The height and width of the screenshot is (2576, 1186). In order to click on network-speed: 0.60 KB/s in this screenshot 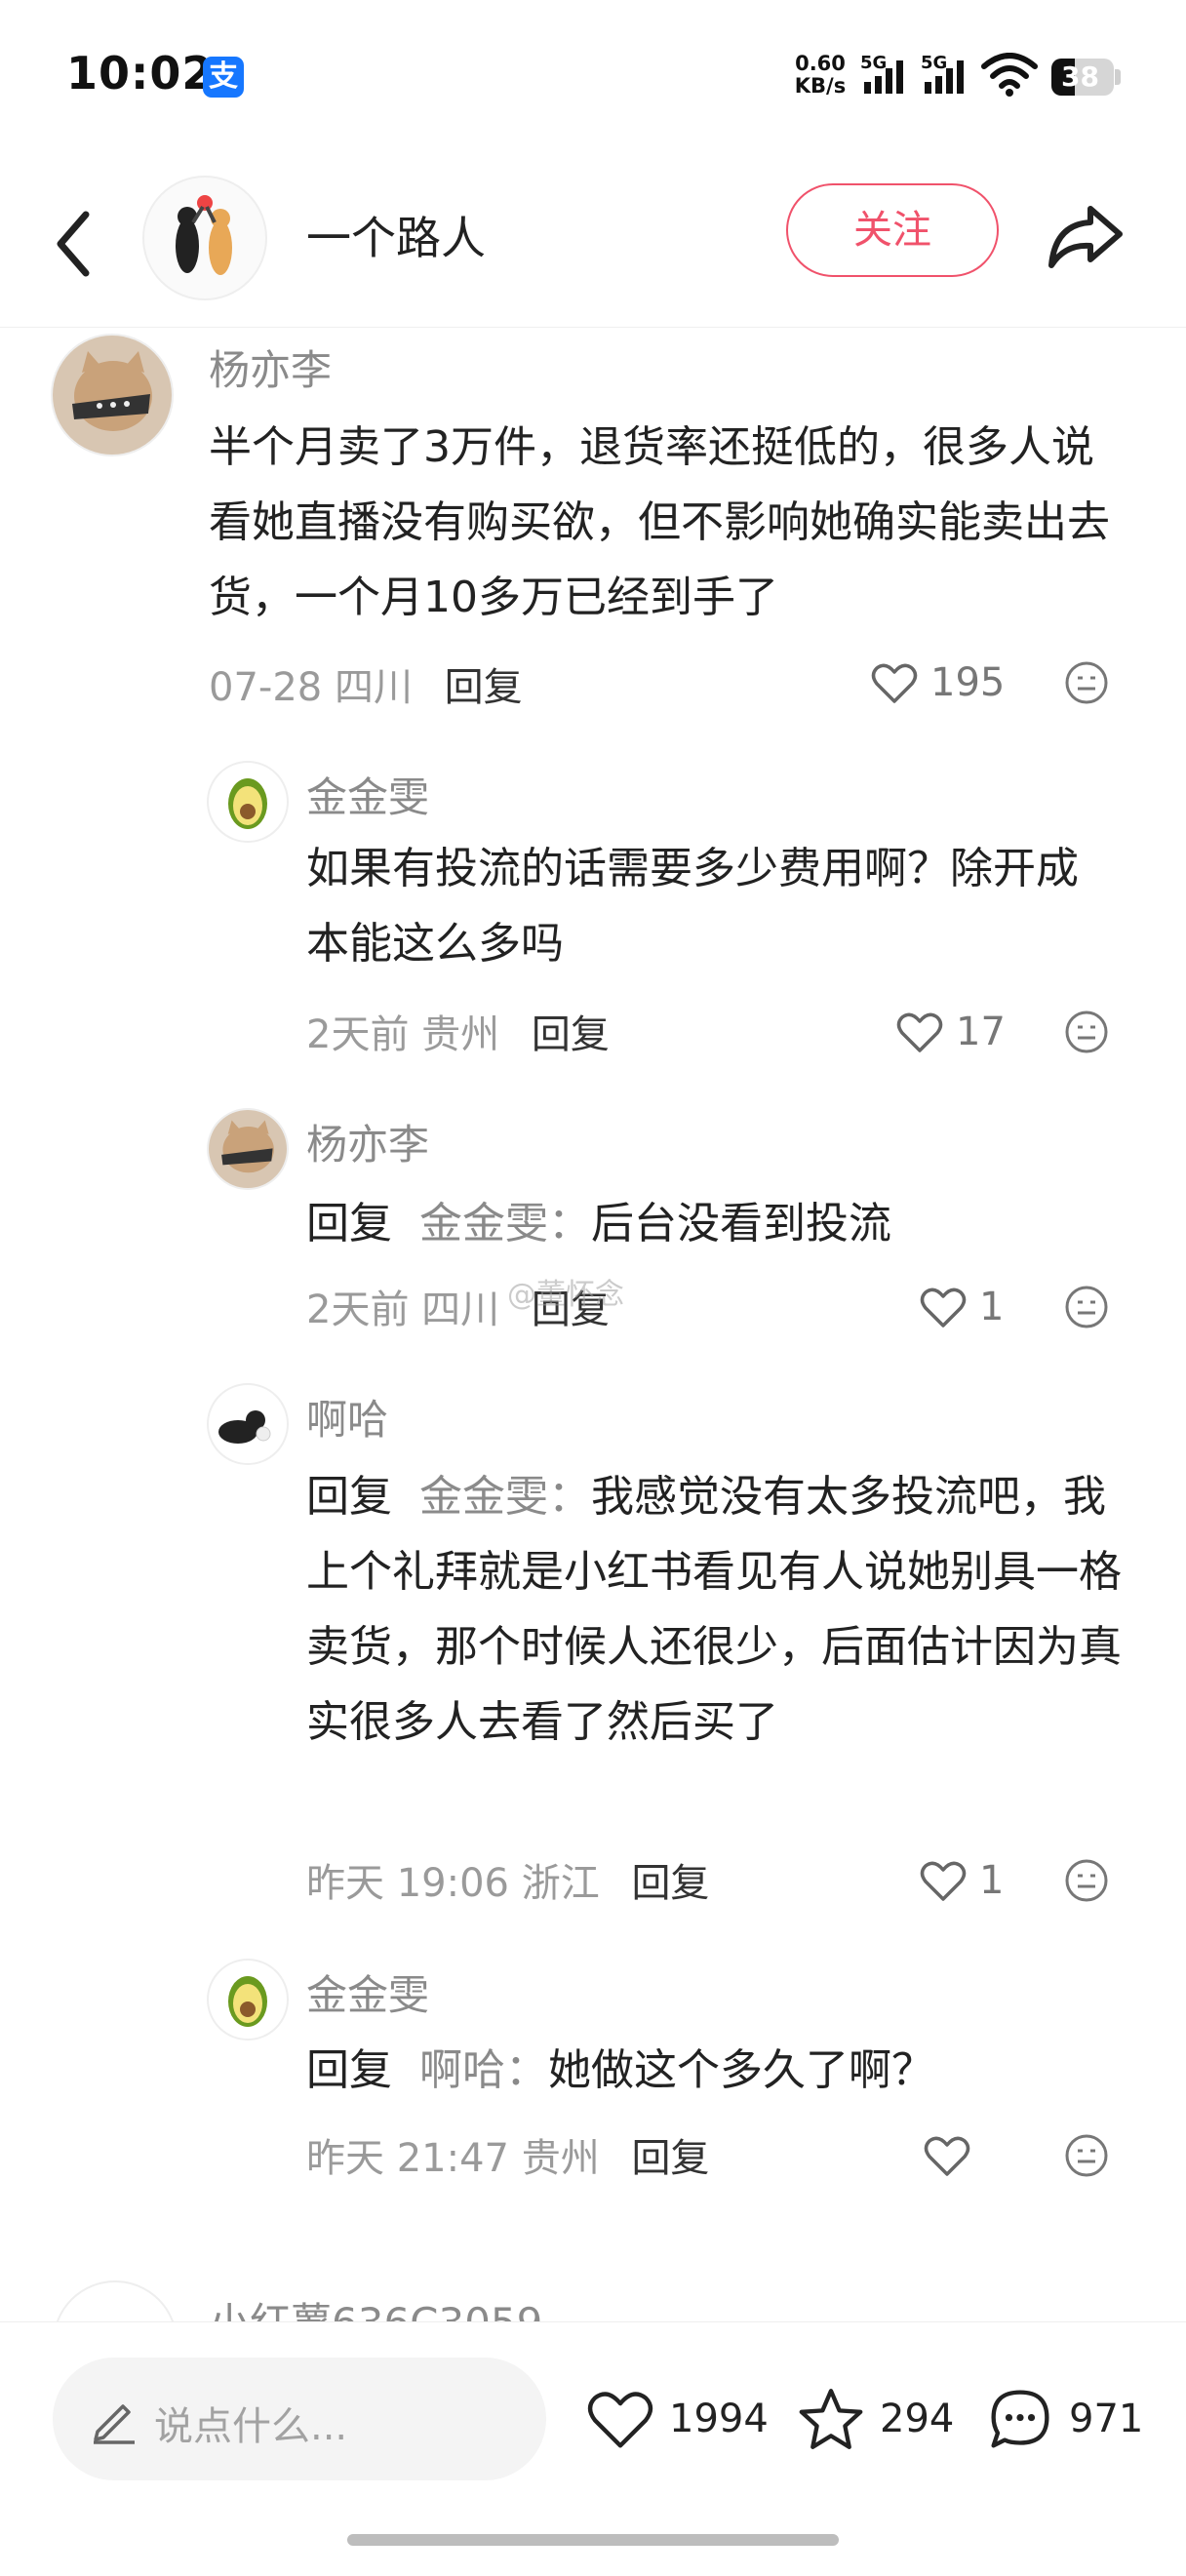, I will do `click(820, 75)`.